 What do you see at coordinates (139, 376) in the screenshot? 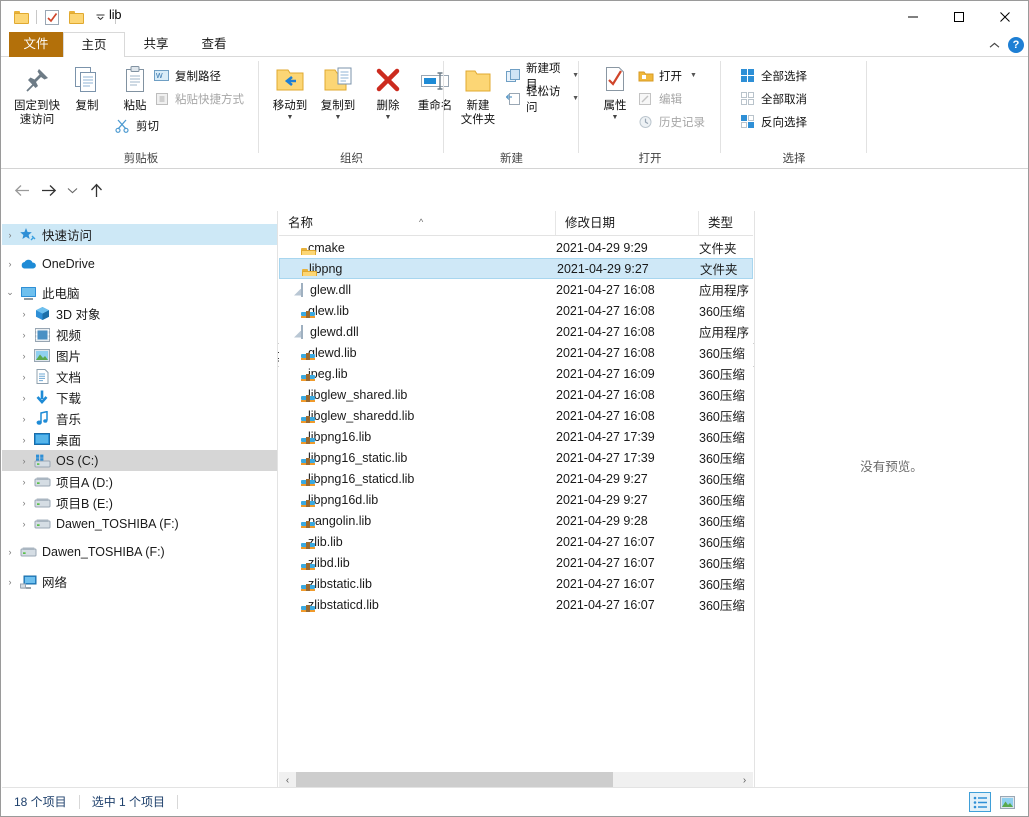
I see `sidebar-item-documents: › 文档` at bounding box center [139, 376].